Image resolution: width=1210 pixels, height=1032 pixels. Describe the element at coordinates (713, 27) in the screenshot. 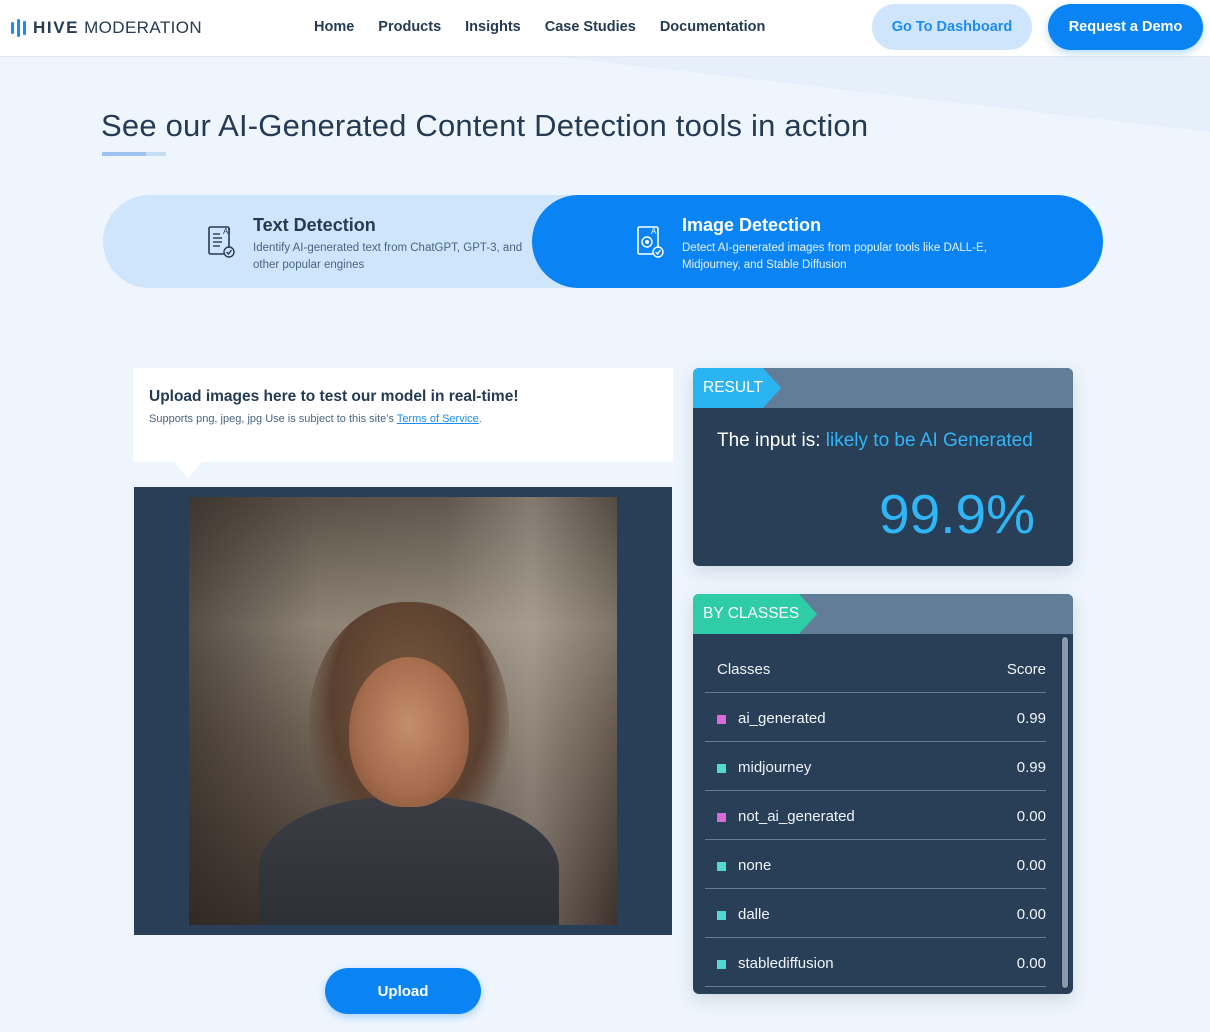

I see `nav-documentation: Documentation` at that location.